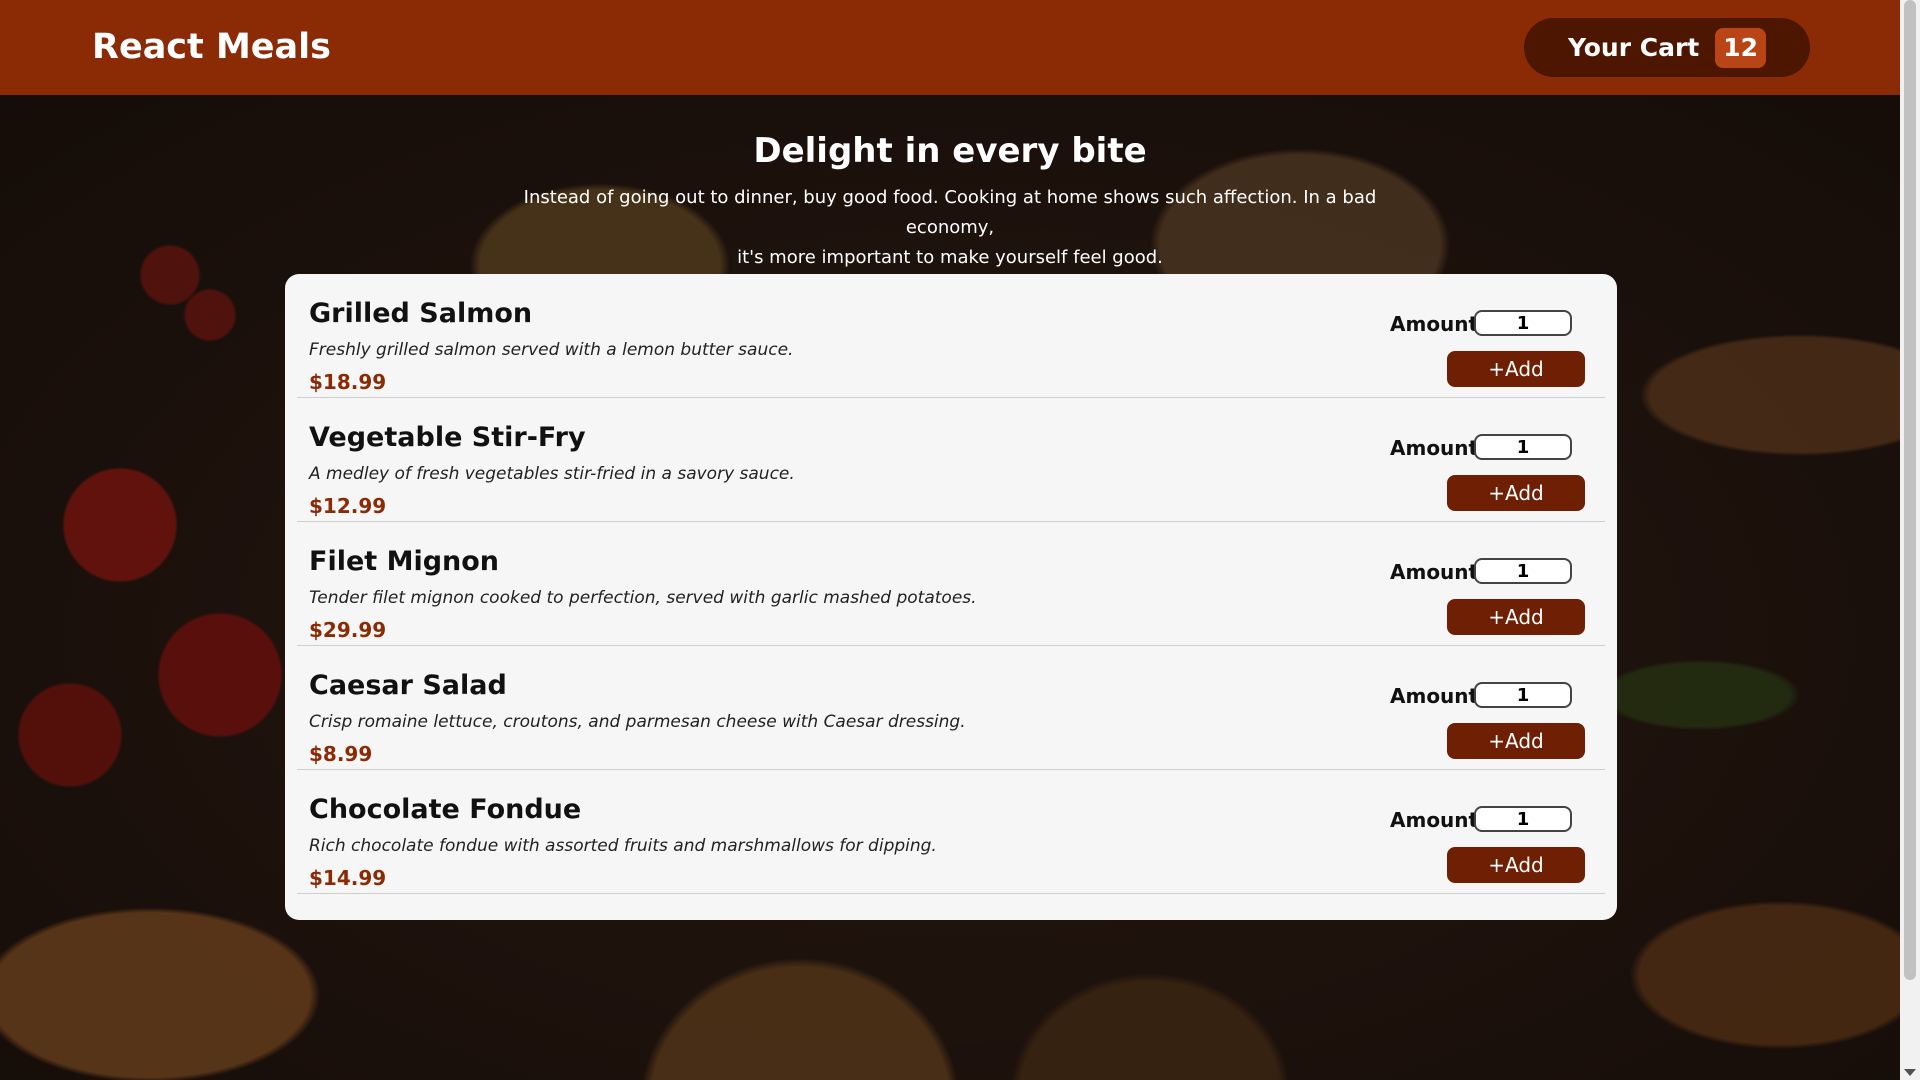 The height and width of the screenshot is (1080, 1920). What do you see at coordinates (1910, 490) in the screenshot?
I see `scrollbar-thumb` at bounding box center [1910, 490].